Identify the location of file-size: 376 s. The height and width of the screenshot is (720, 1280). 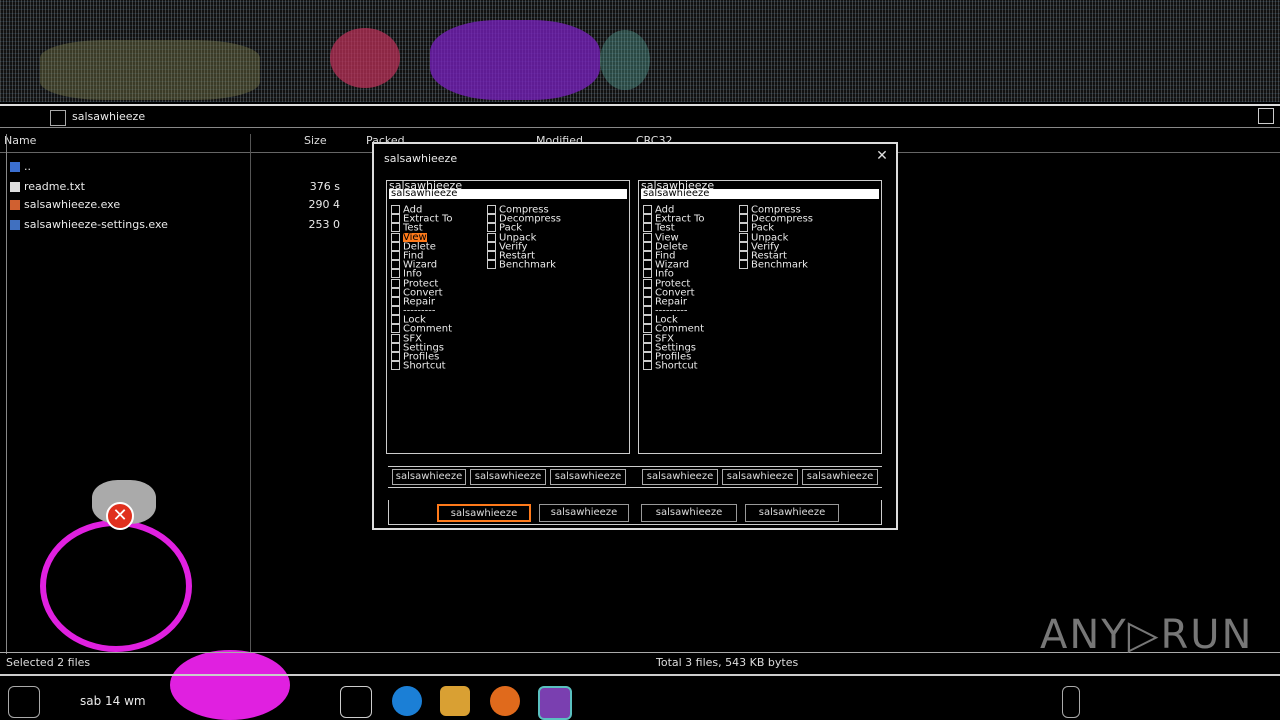
(324, 186).